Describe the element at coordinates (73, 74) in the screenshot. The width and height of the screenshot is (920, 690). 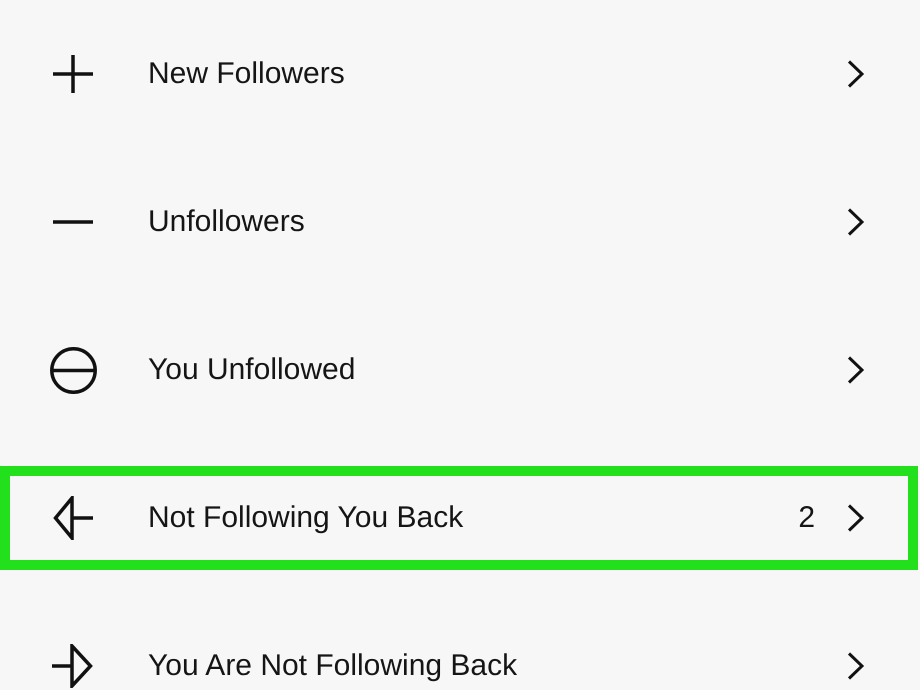
I see `plus-icon` at that location.